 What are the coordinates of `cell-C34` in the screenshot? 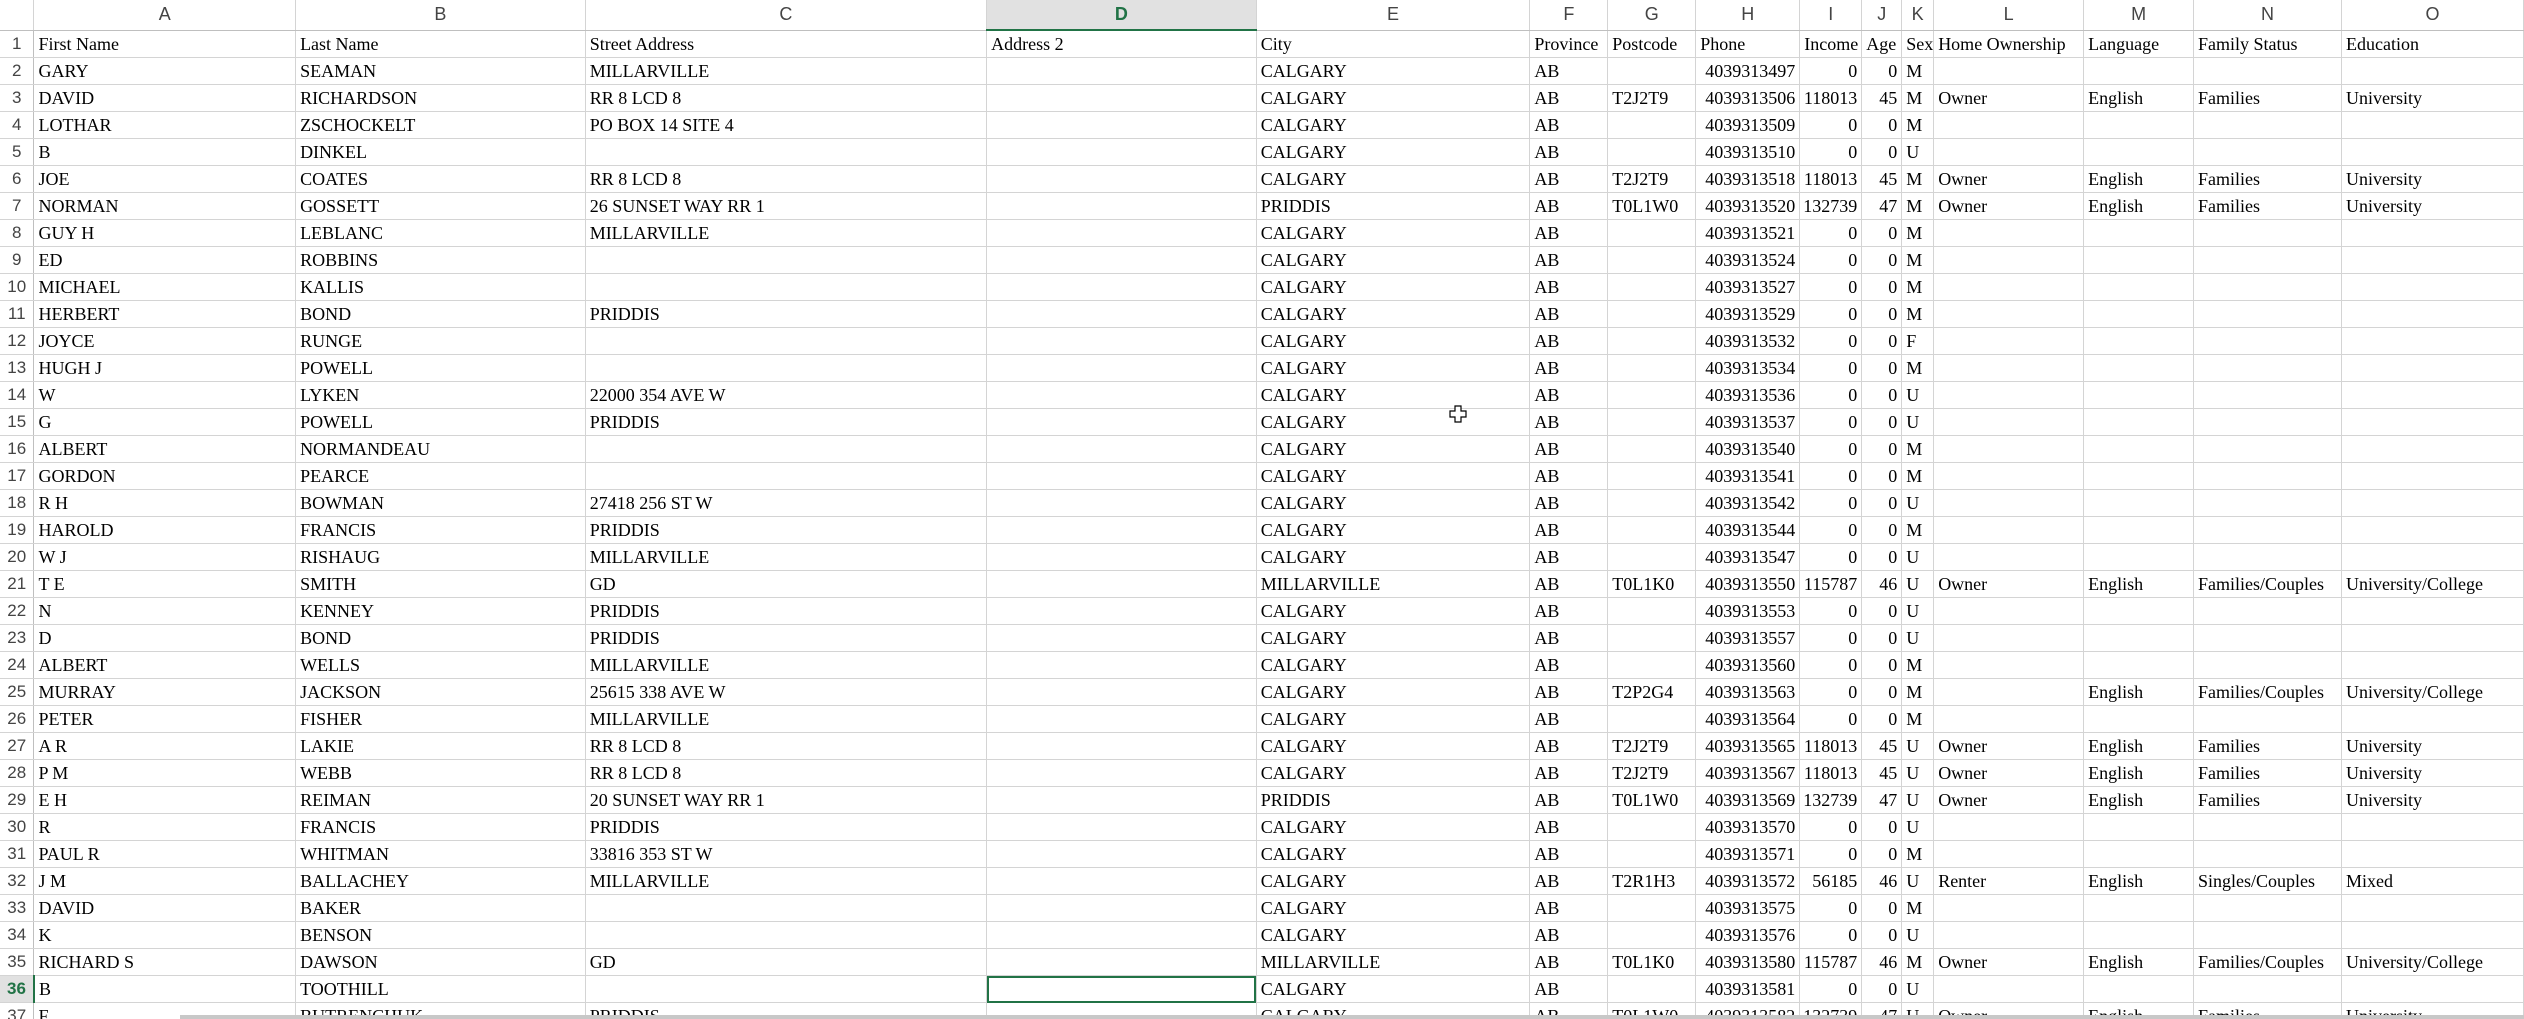 It's located at (786, 935).